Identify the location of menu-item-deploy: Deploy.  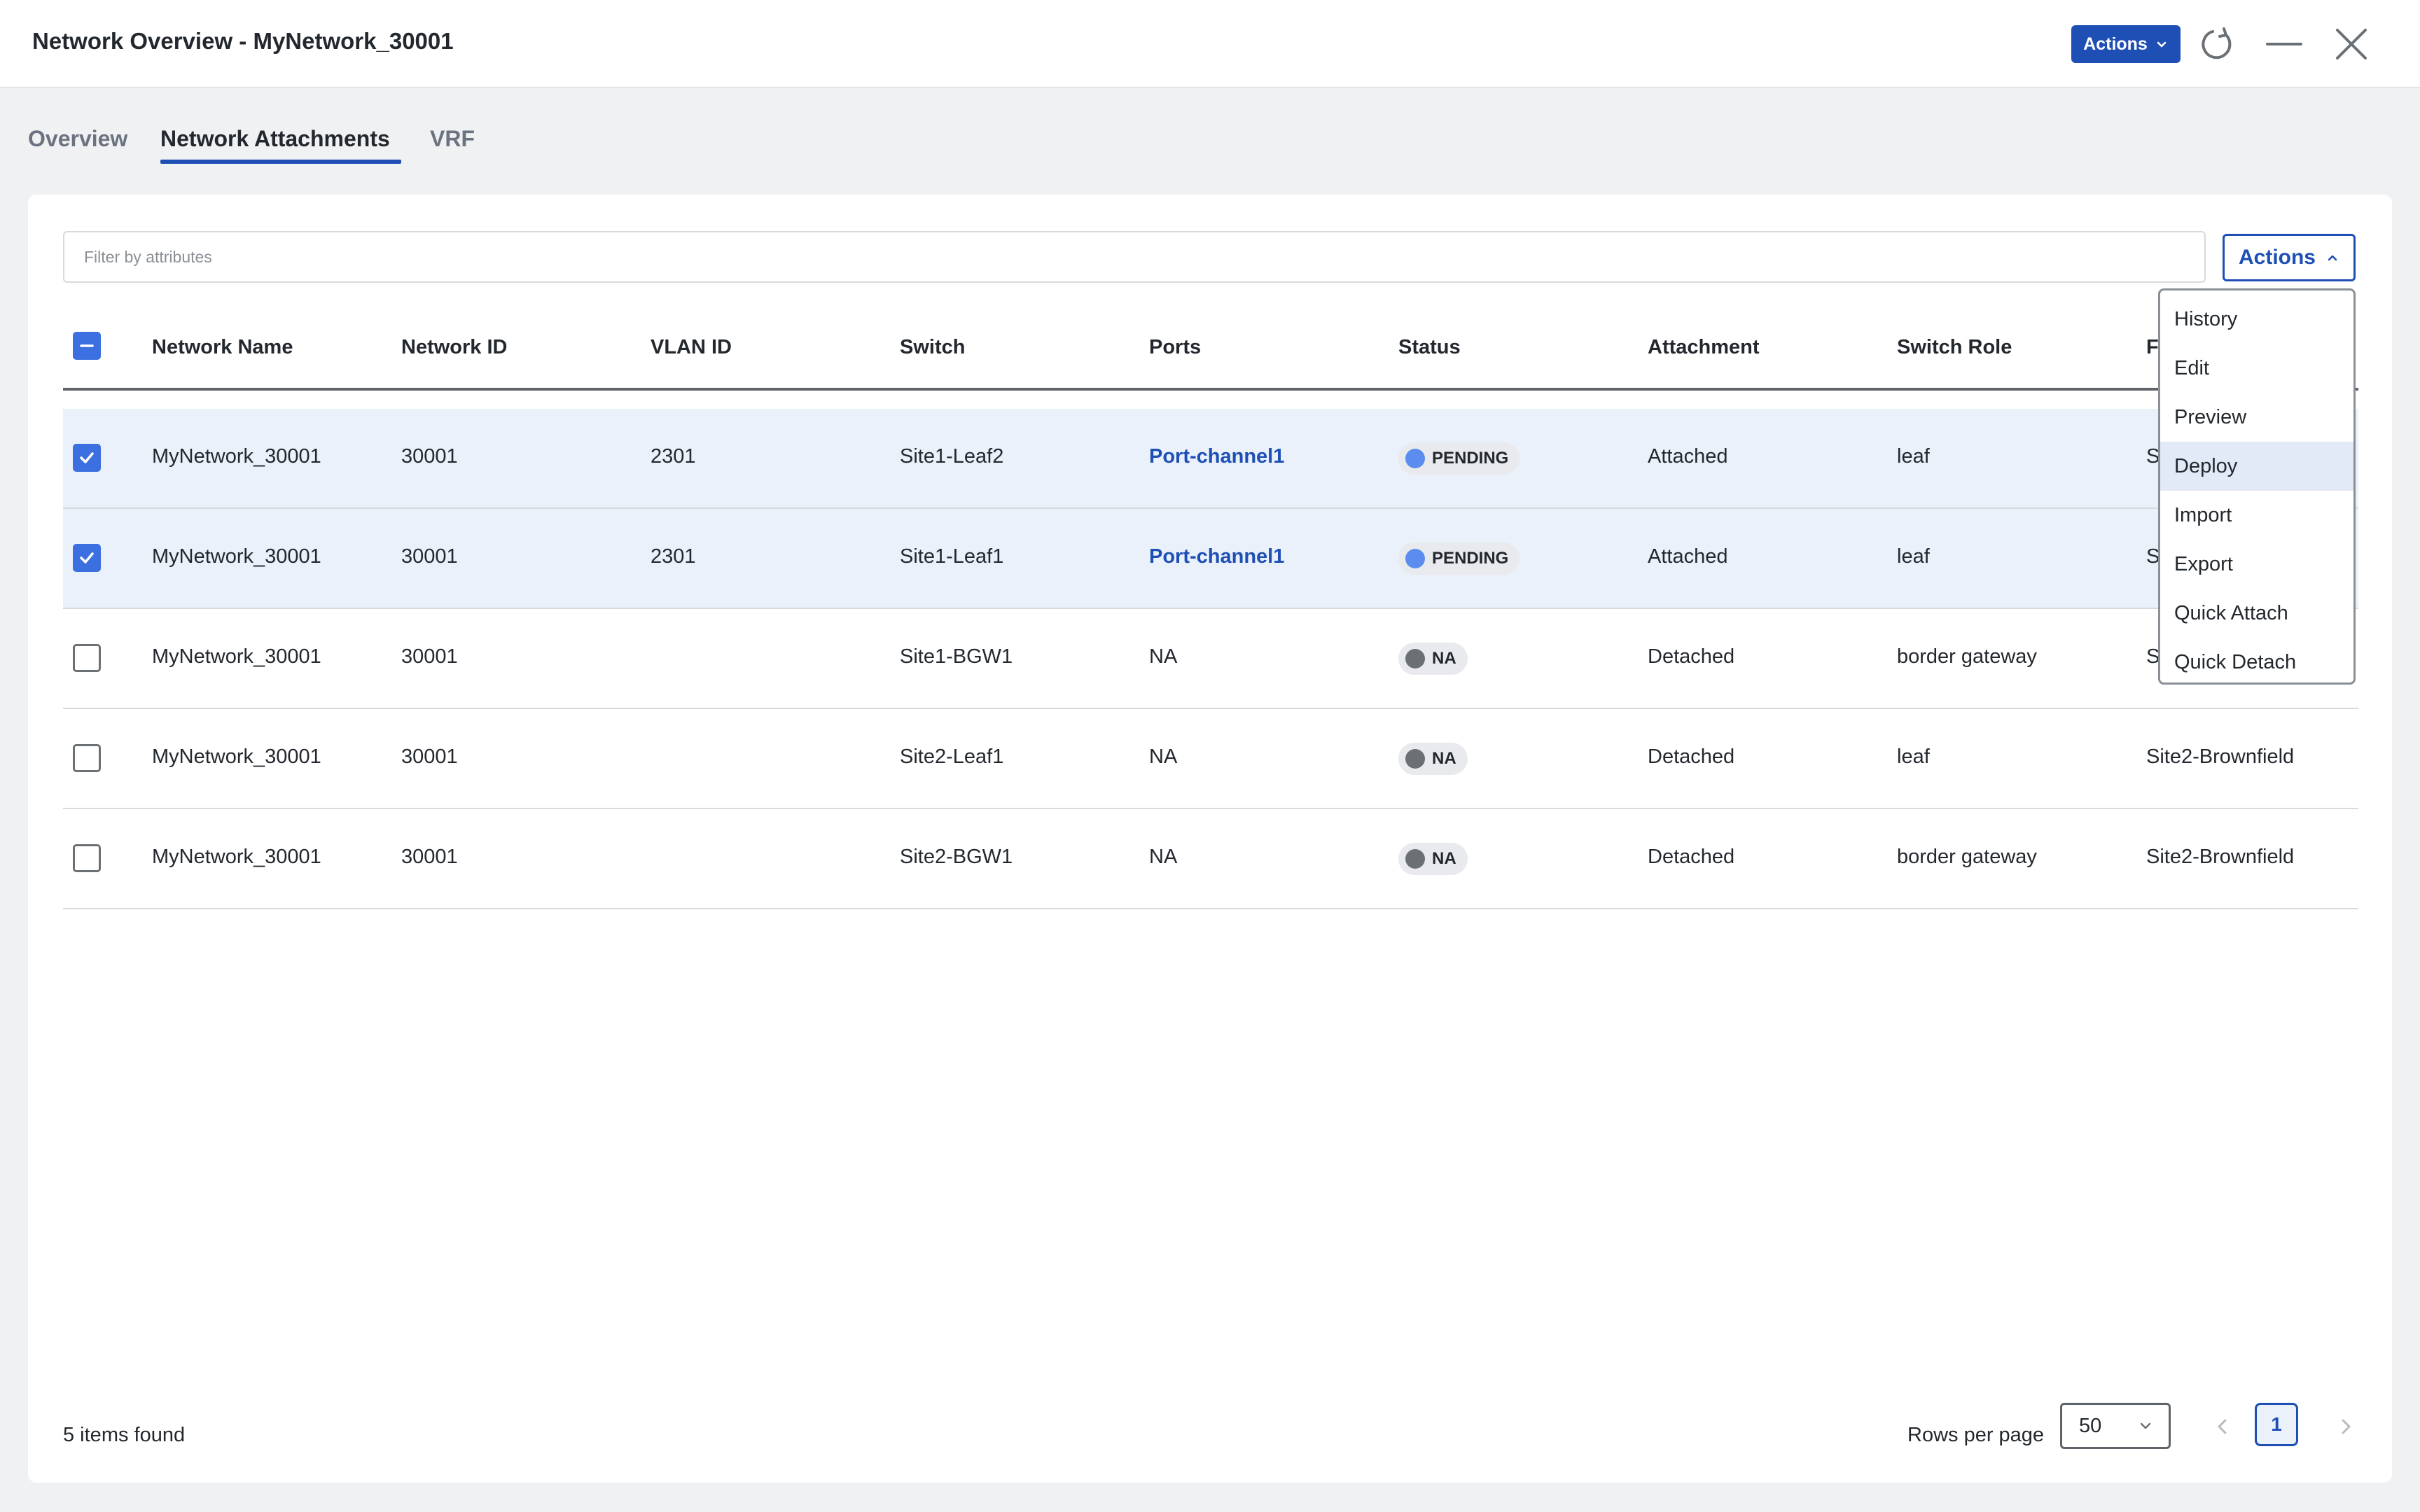
(2256, 466).